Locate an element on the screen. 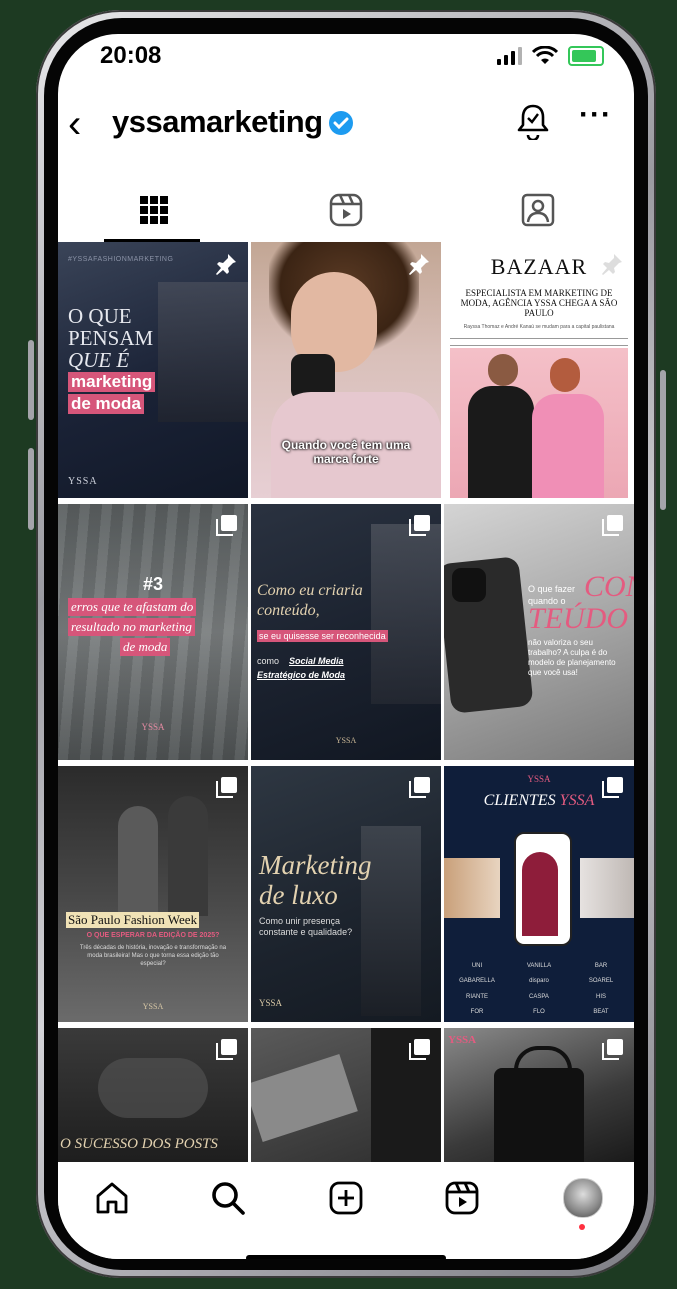 The width and height of the screenshot is (677, 1289). post-subheadline: O QUE ESPERAR DA EDIÇÃO DE 2025? is located at coordinates (153, 935).